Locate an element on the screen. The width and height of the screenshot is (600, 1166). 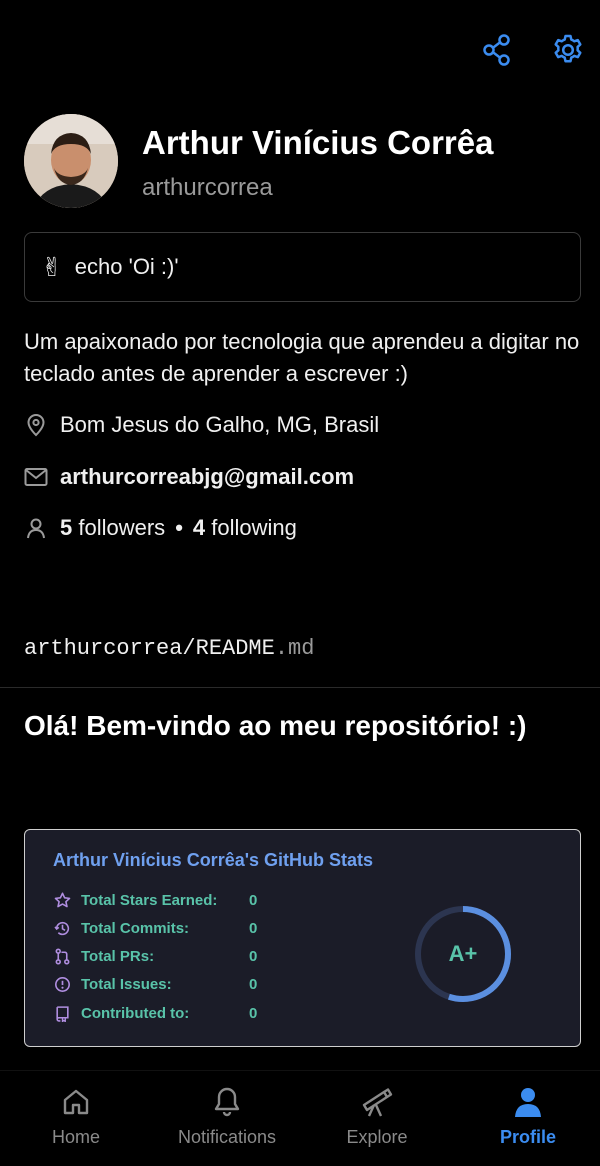
person-icon is located at coordinates (528, 1102).